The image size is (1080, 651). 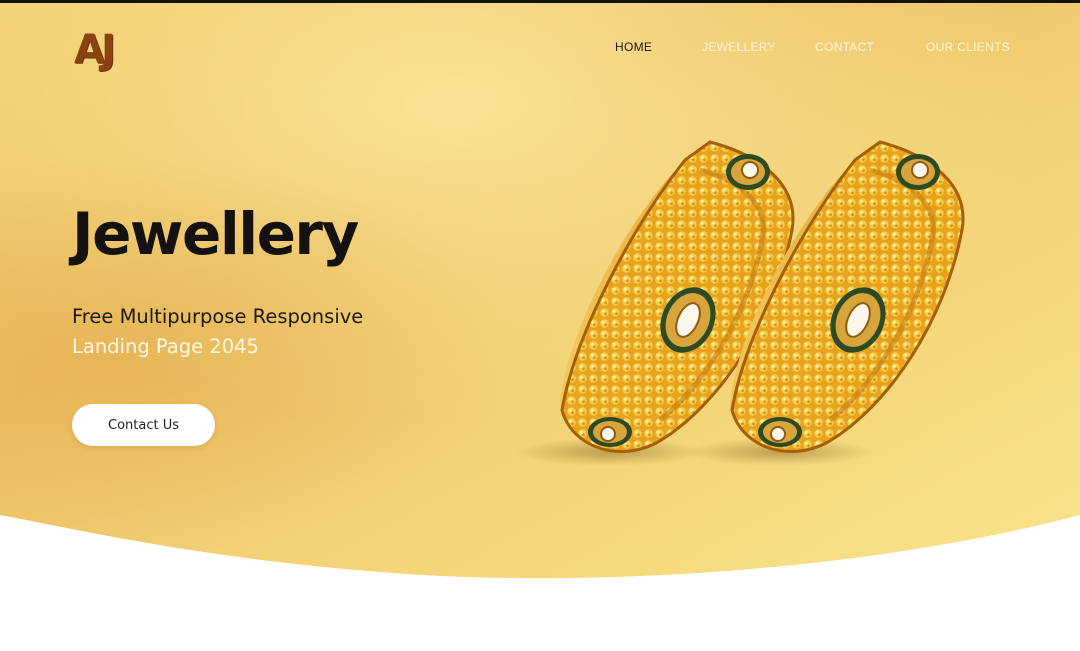 What do you see at coordinates (95, 50) in the screenshot?
I see `brand-logo: AJ` at bounding box center [95, 50].